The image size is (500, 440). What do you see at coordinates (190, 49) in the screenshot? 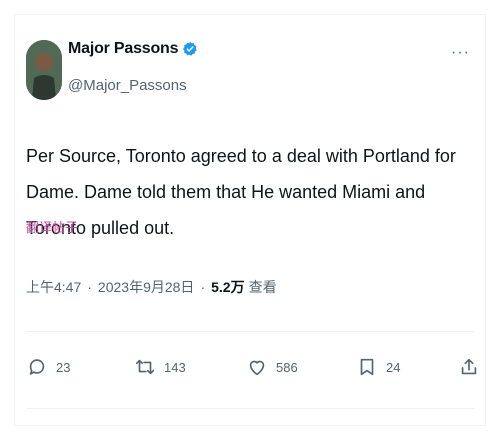
I see `verified-badge-icon` at bounding box center [190, 49].